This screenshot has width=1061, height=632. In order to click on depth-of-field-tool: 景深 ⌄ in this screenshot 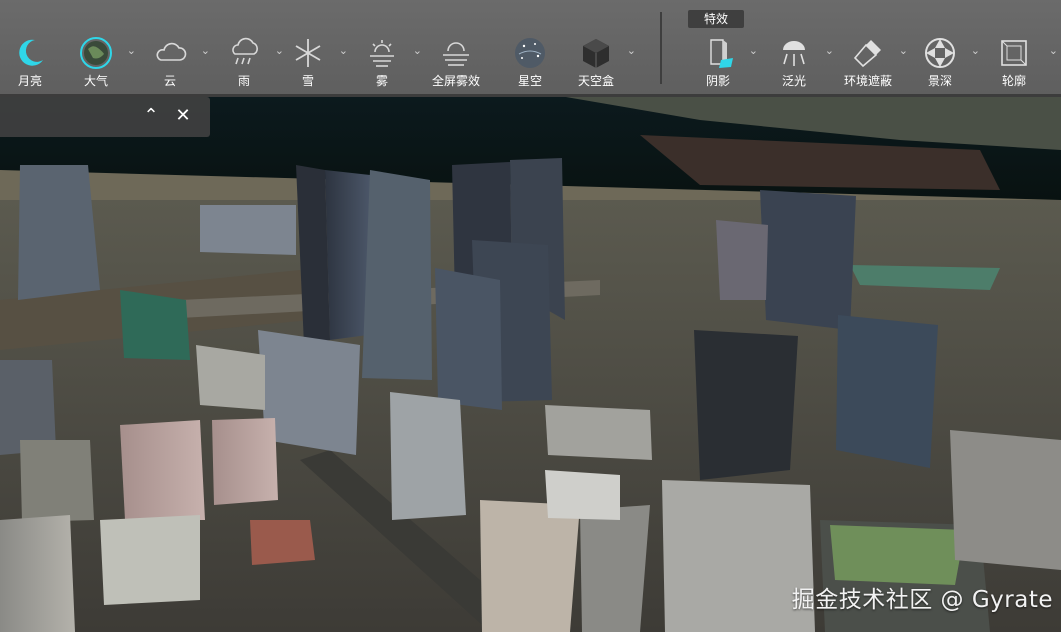, I will do `click(945, 62)`.